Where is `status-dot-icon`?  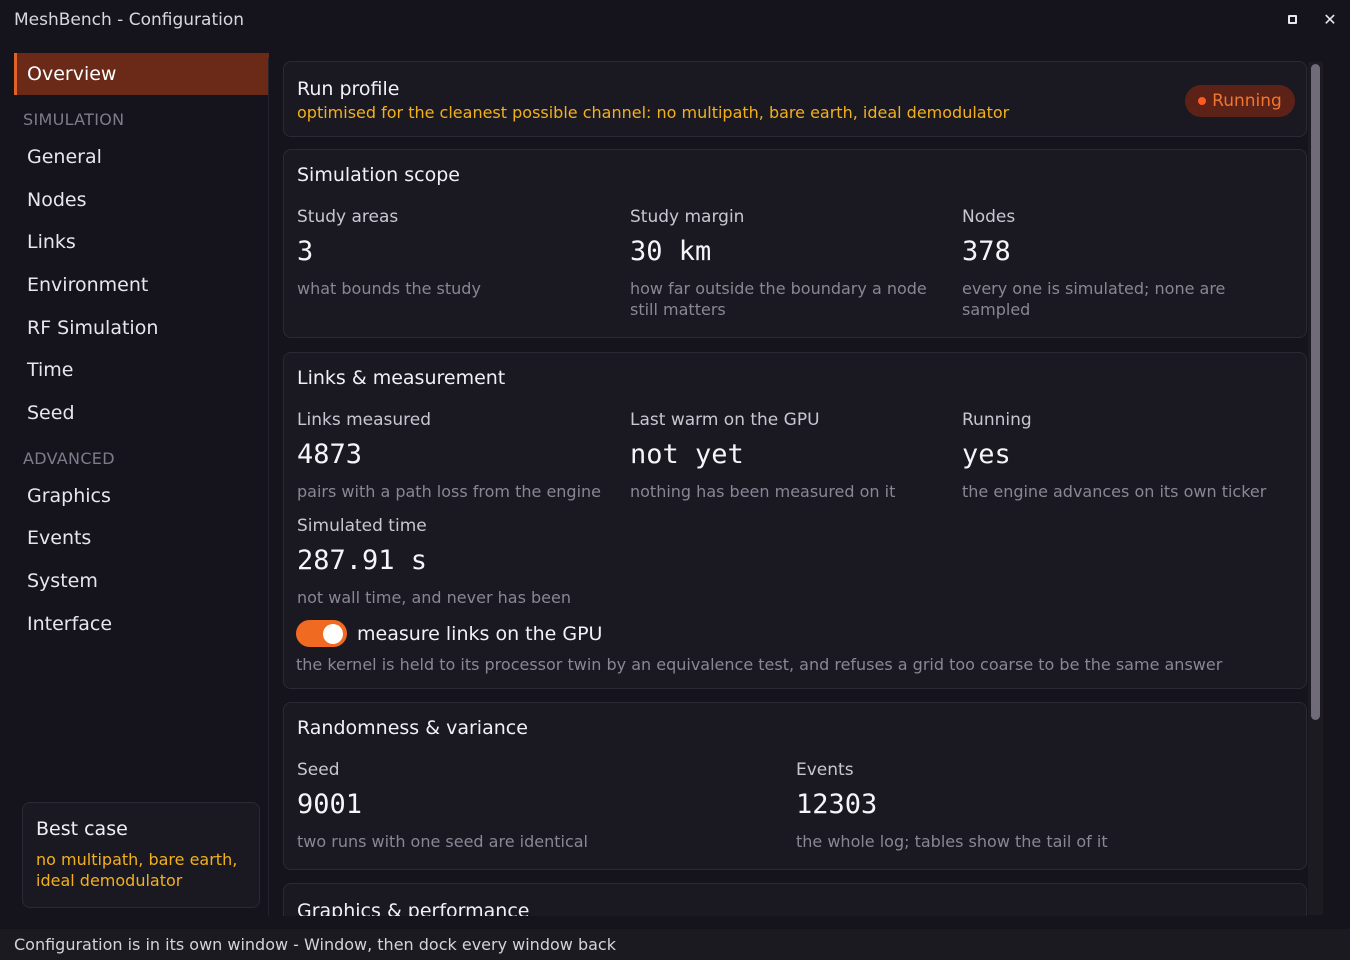 status-dot-icon is located at coordinates (1202, 101).